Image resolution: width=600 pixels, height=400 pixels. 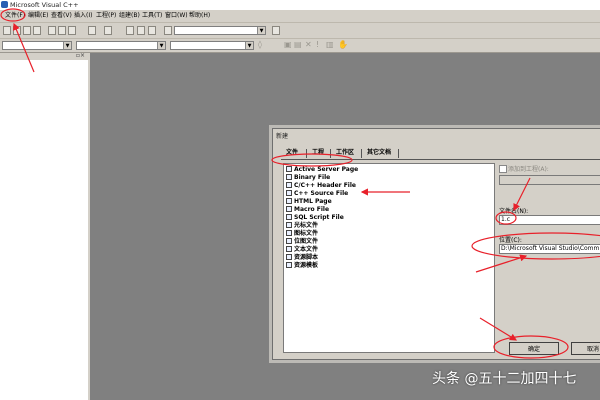 I want to click on redo-icon, so click(x=108, y=30).